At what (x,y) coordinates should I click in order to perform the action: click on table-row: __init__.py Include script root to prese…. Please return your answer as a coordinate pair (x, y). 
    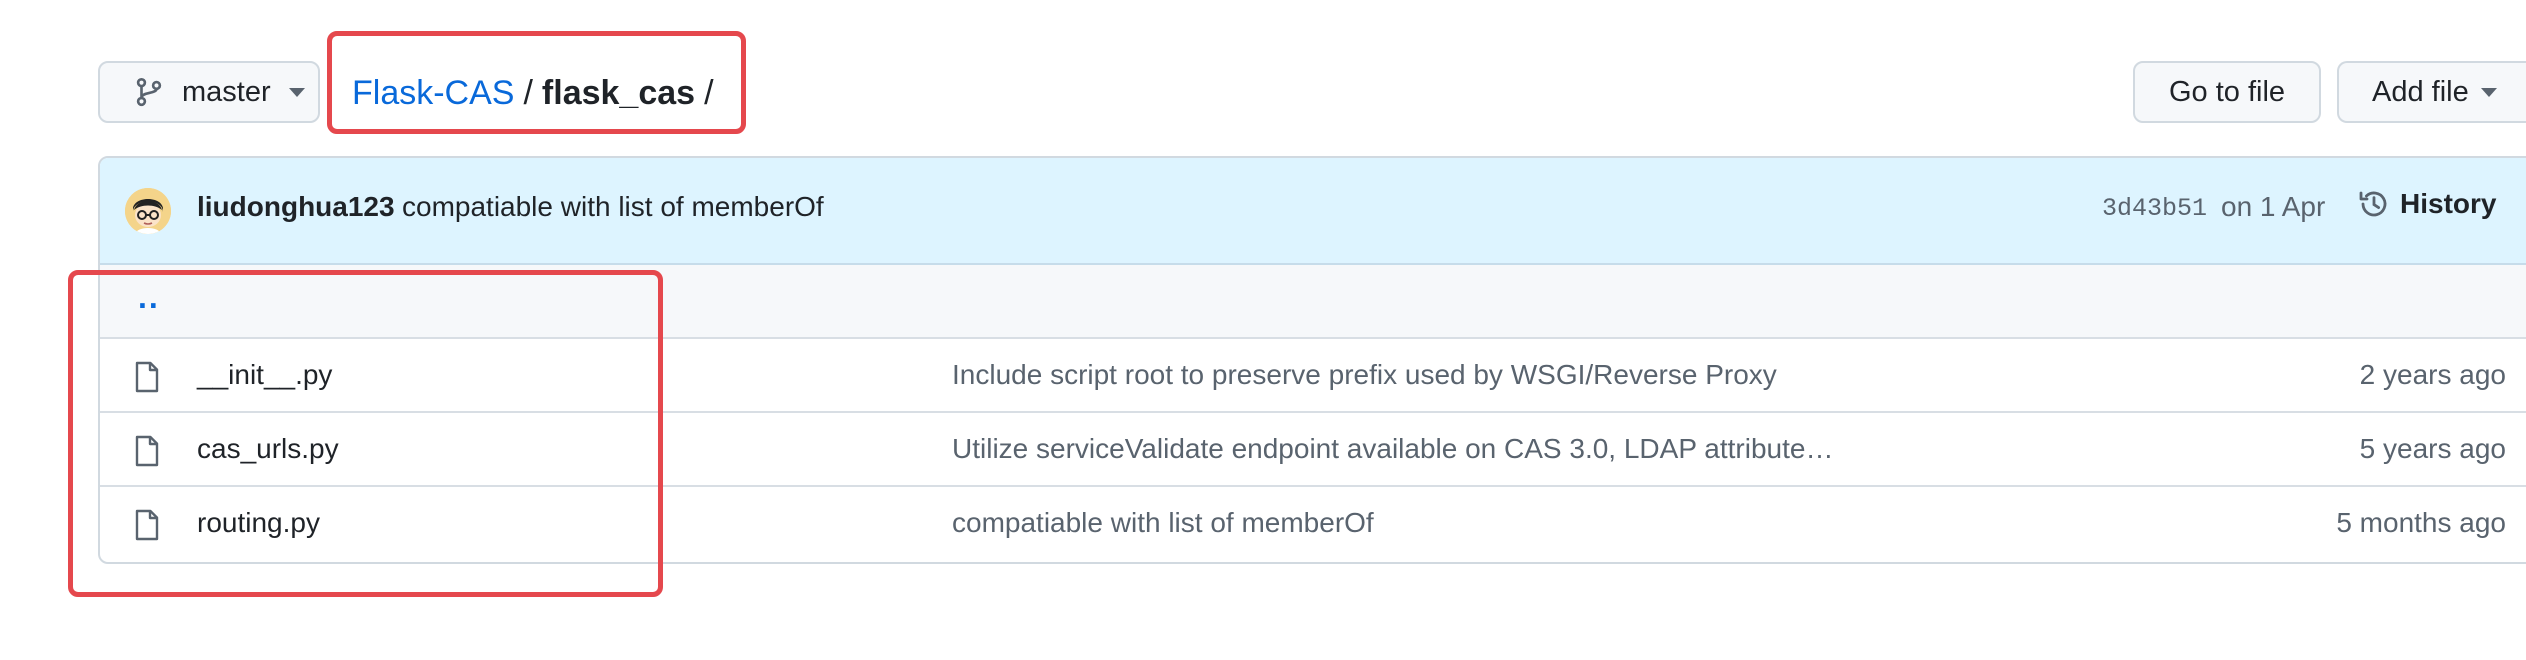
    Looking at the image, I should click on (1313, 376).